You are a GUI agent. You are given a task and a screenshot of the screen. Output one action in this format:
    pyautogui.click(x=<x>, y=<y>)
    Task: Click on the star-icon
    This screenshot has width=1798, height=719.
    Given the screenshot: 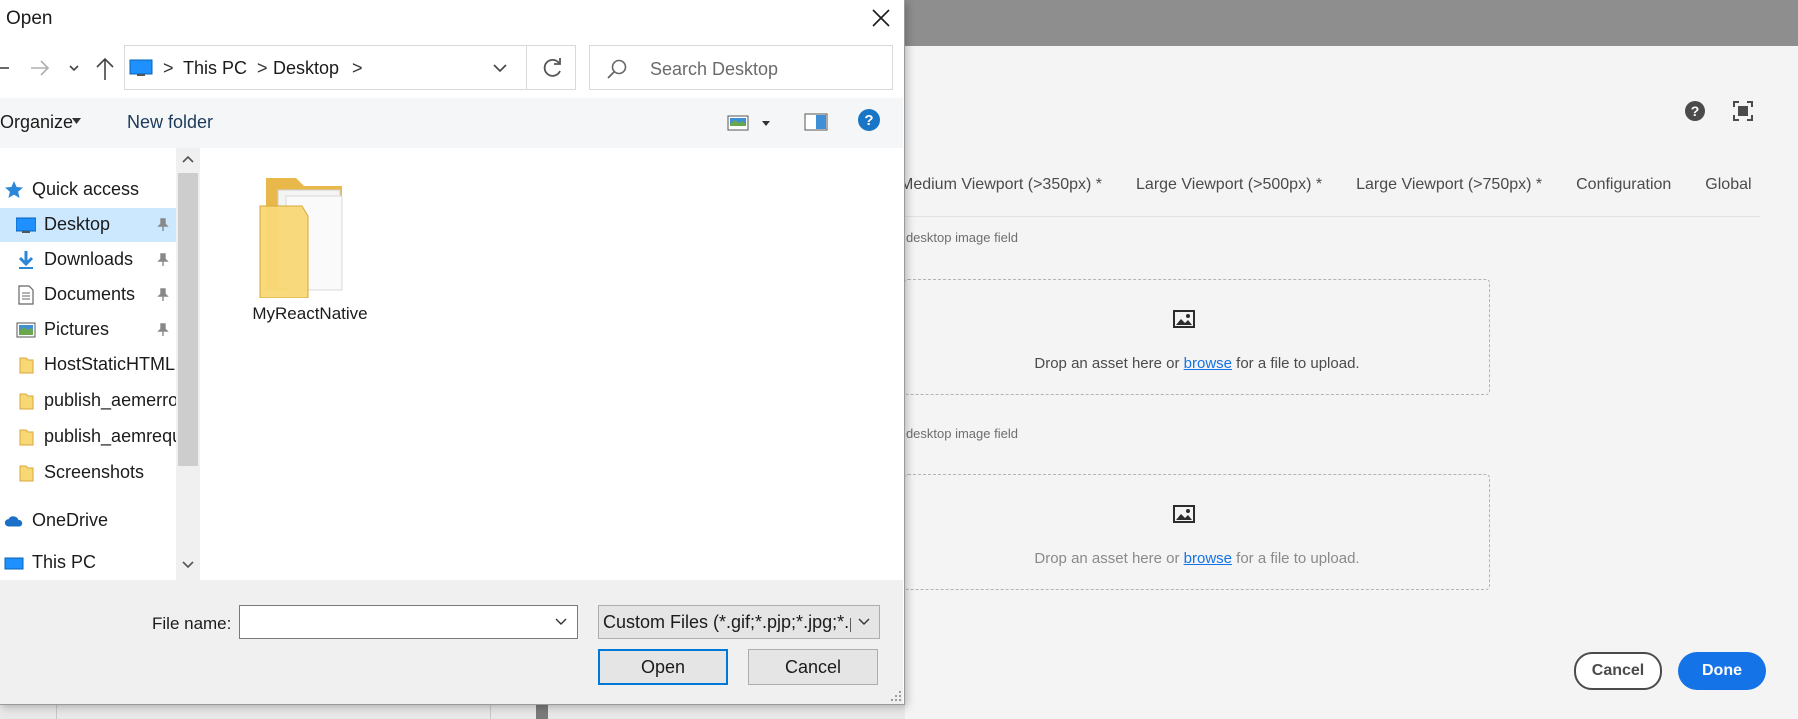 What is the action you would take?
    pyautogui.click(x=14, y=189)
    